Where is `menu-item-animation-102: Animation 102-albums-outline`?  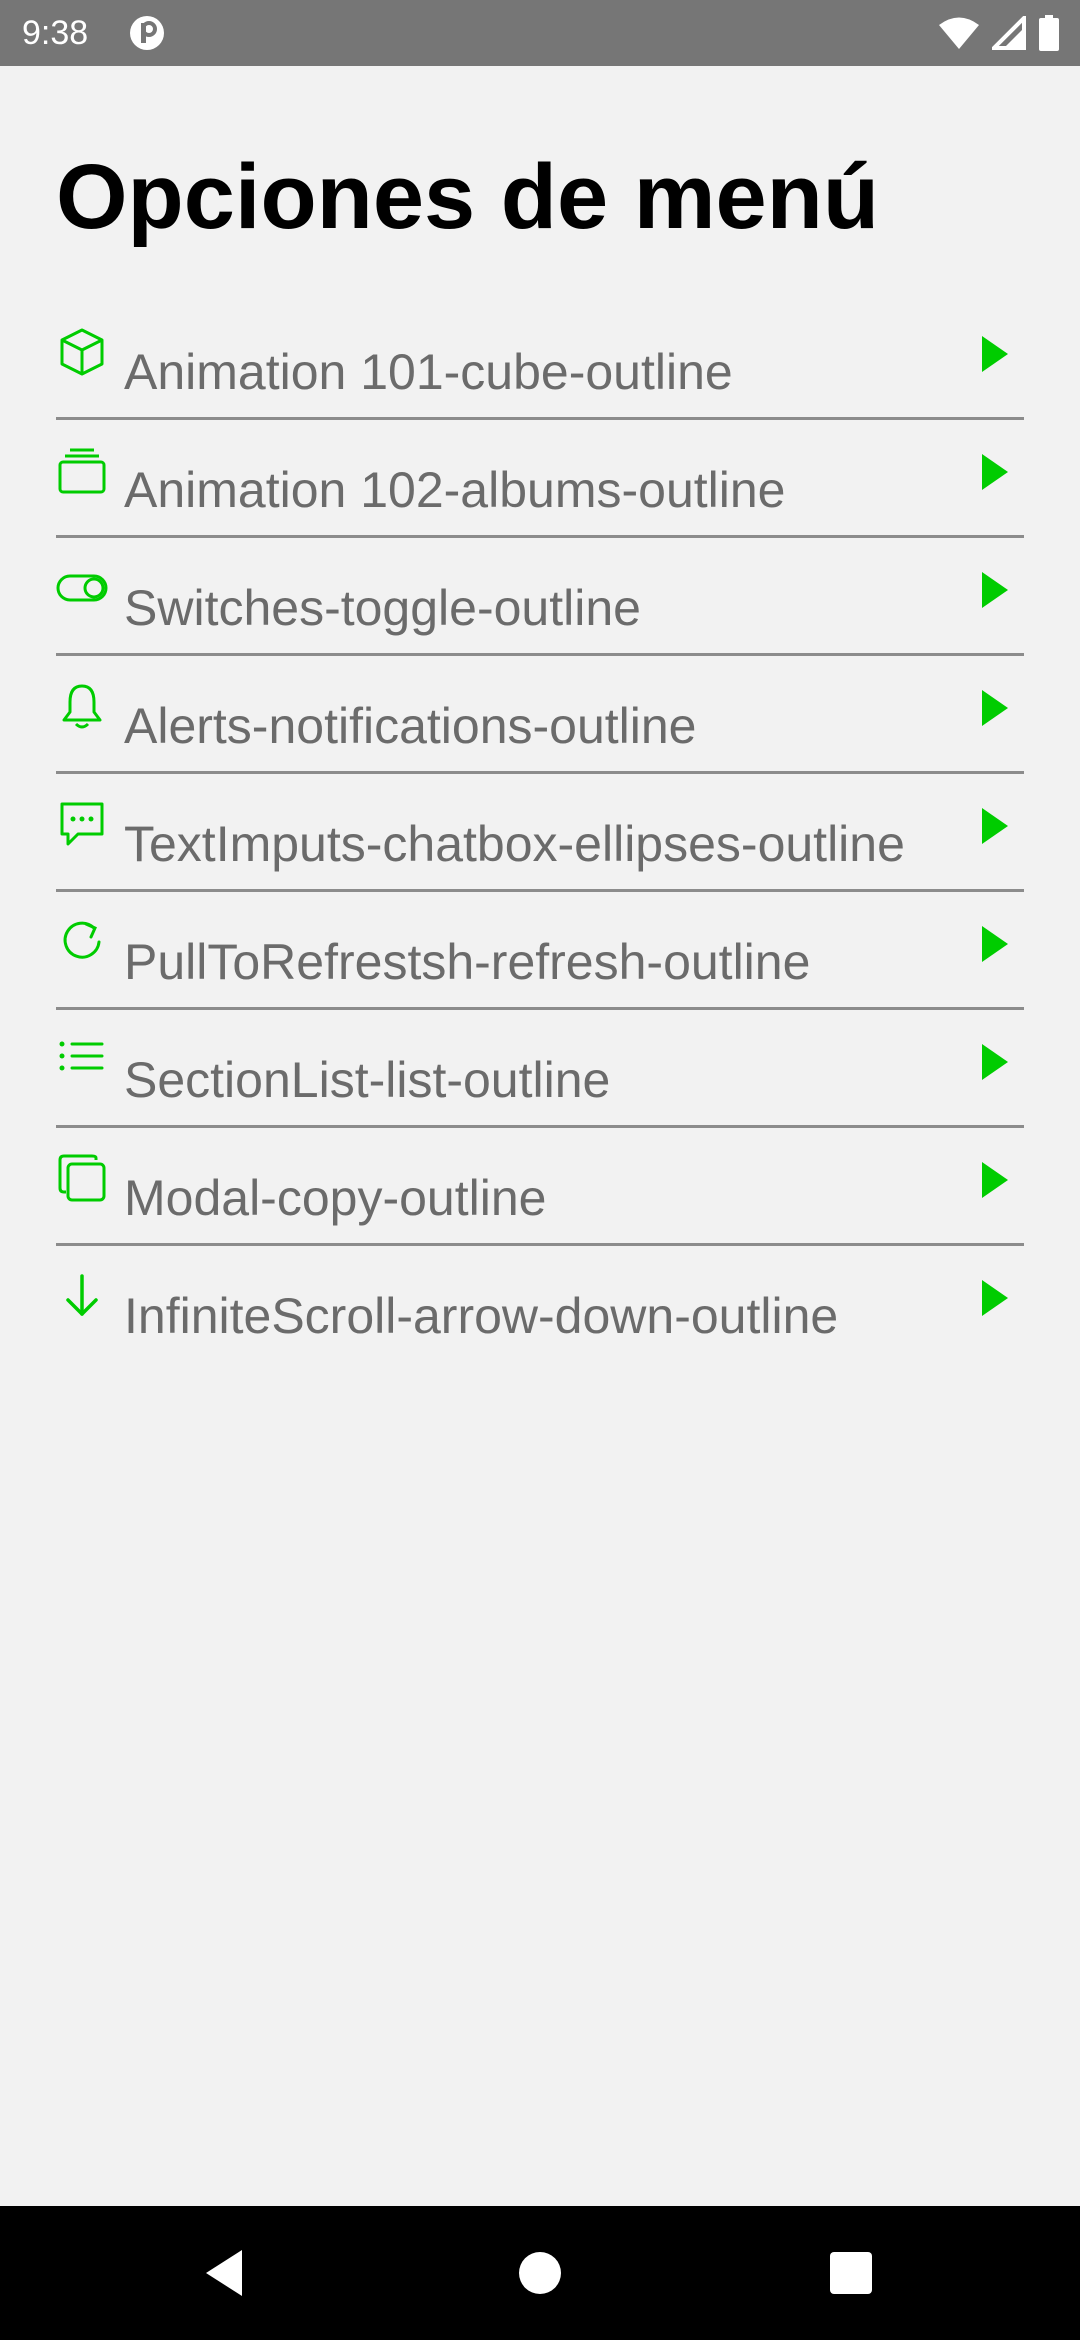
menu-item-animation-102: Animation 102-albums-outline is located at coordinates (540, 479).